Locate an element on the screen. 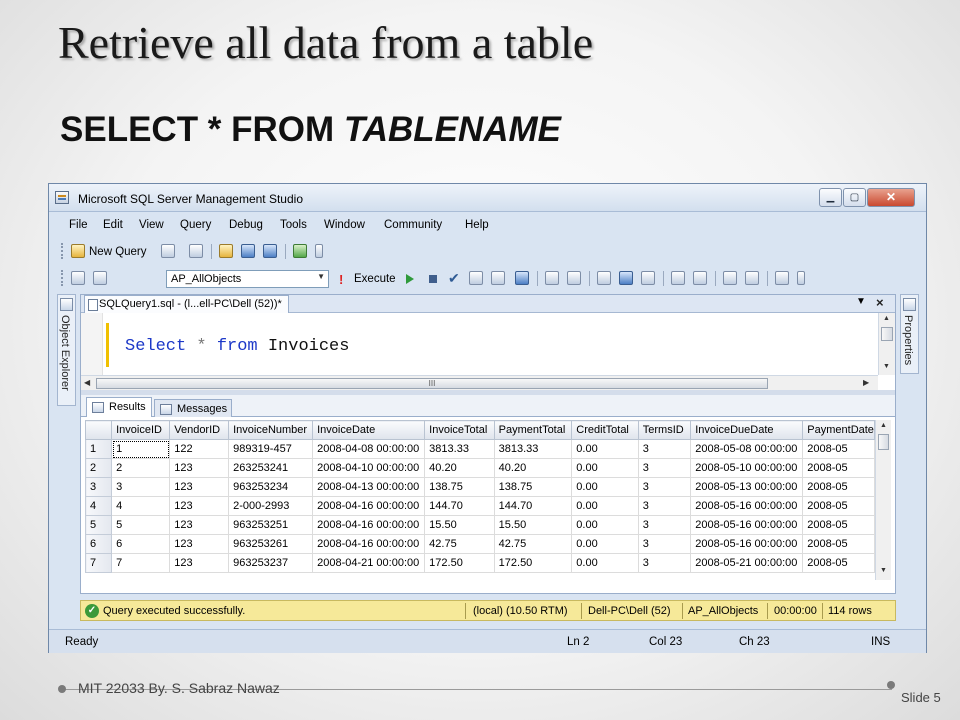 This screenshot has width=960, height=720. toolbar-grip is located at coordinates (63, 251).